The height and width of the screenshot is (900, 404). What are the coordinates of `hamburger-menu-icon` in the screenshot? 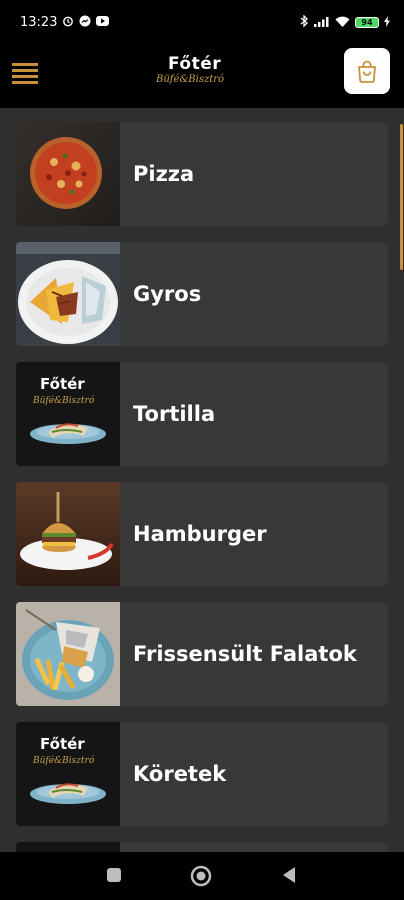 It's located at (26, 74).